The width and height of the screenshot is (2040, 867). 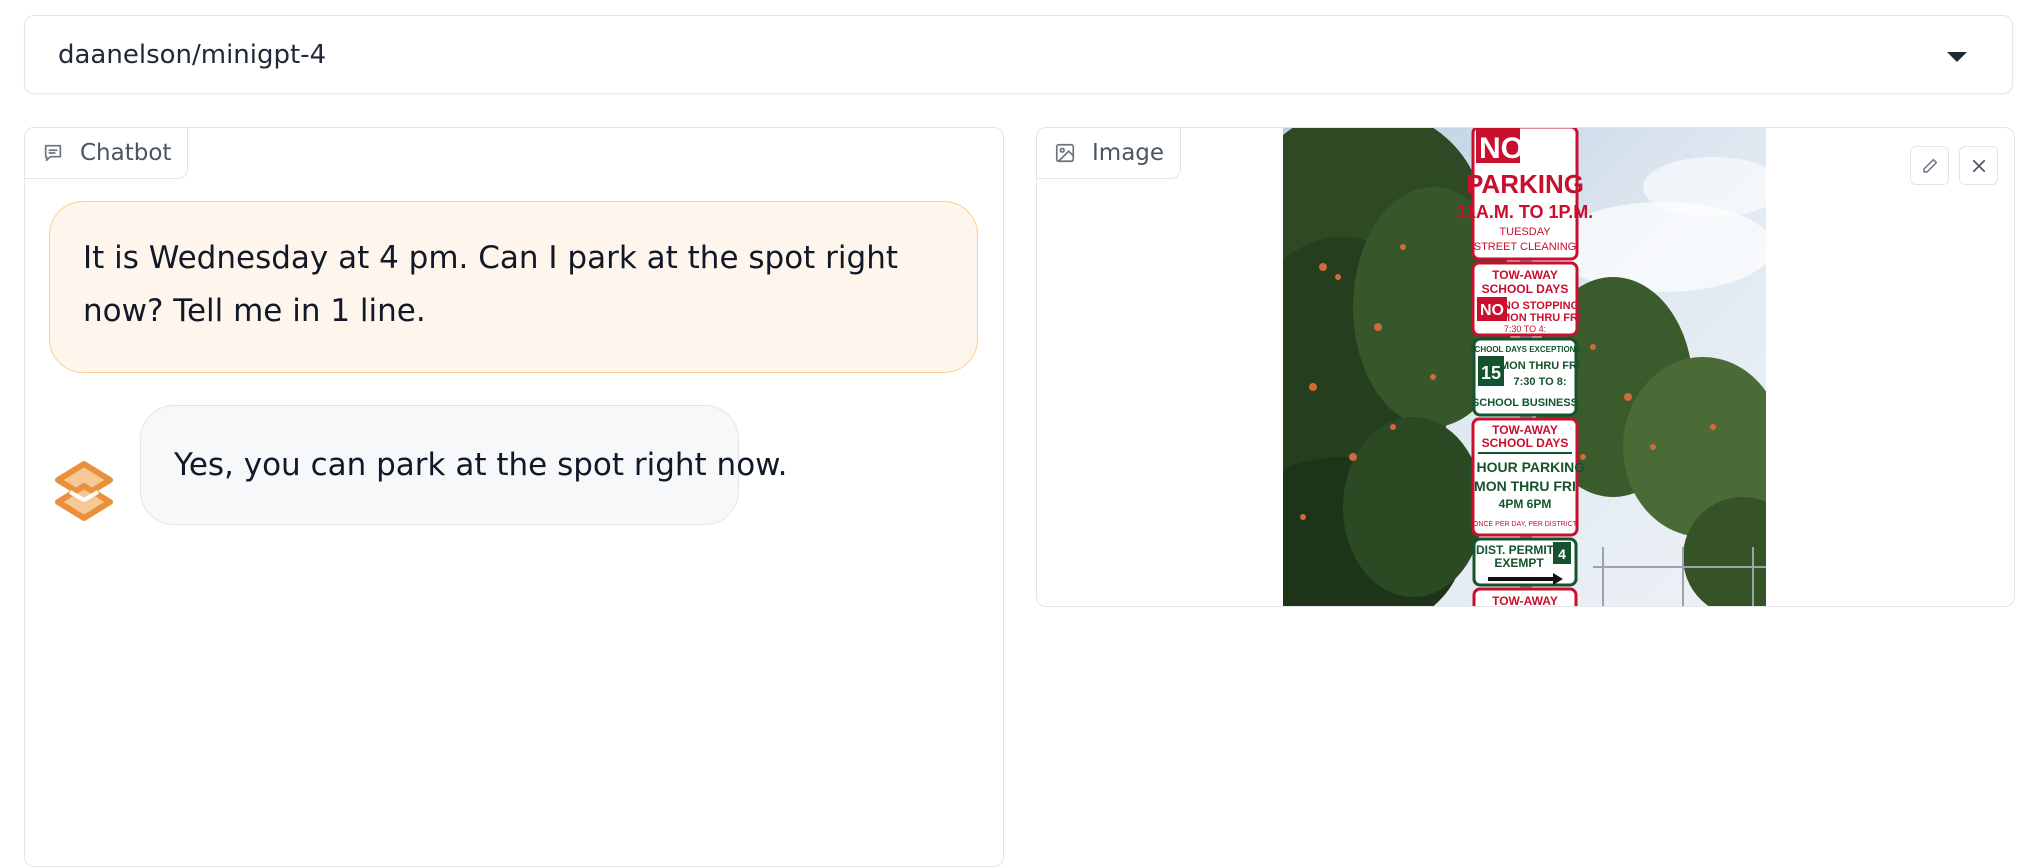 What do you see at coordinates (1525, 504) in the screenshot?
I see `sign-text: 4PM 6PM` at bounding box center [1525, 504].